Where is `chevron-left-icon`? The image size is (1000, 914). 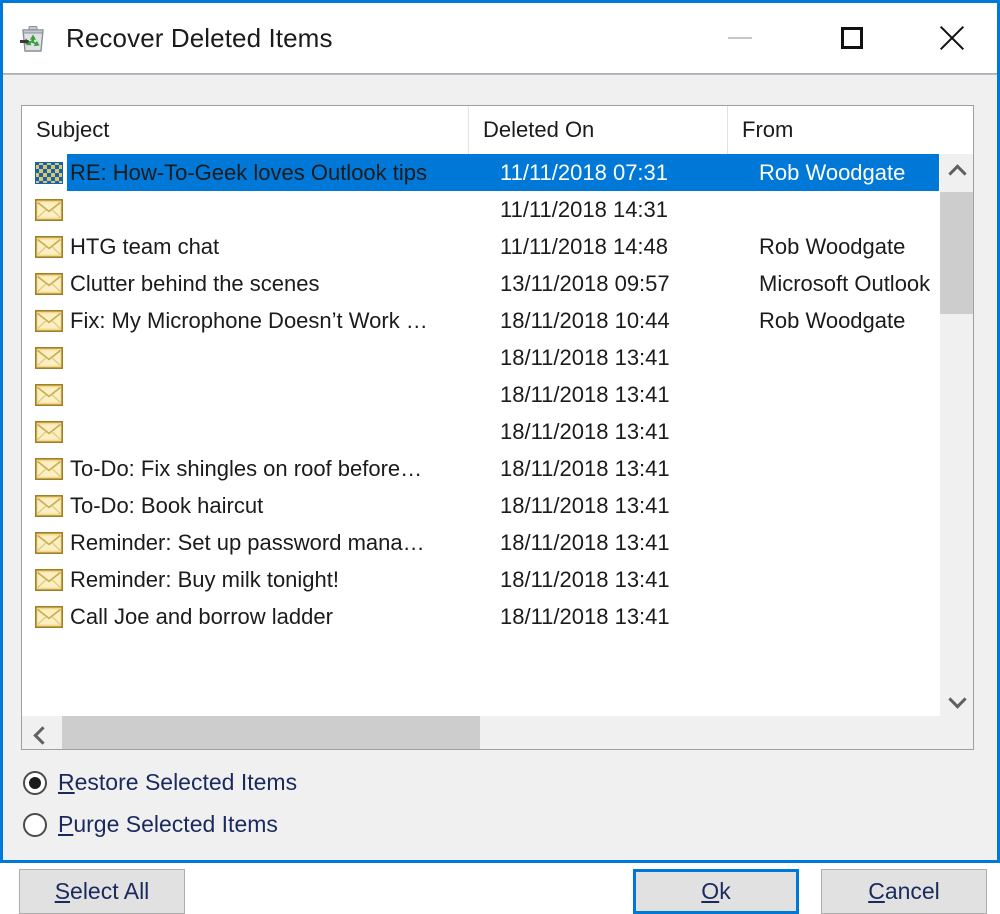 chevron-left-icon is located at coordinates (39, 733).